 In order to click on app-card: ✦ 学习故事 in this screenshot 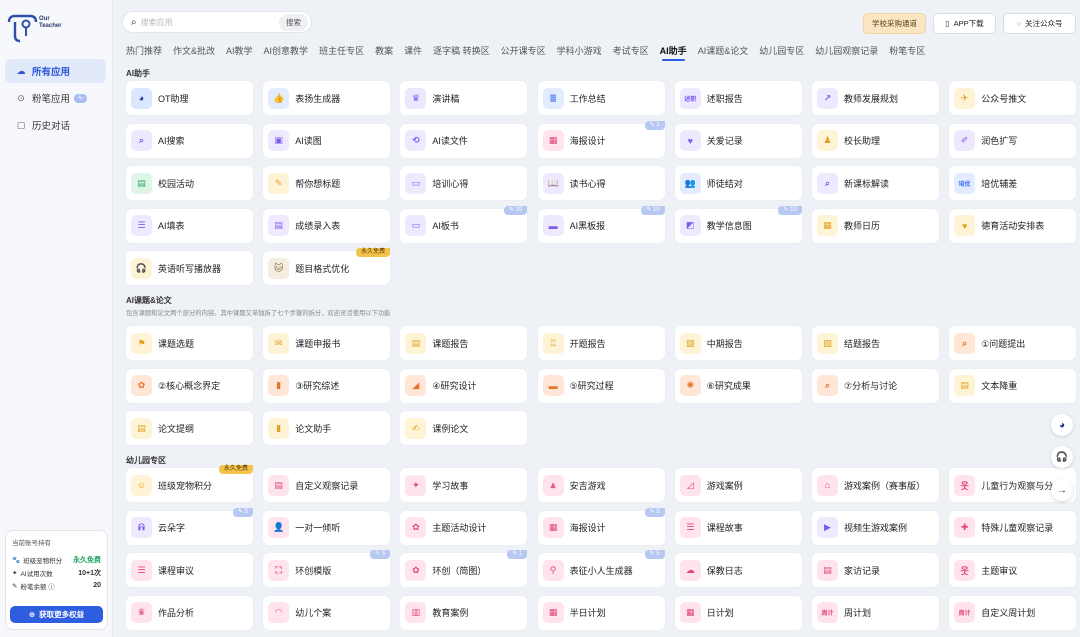, I will do `click(464, 485)`.